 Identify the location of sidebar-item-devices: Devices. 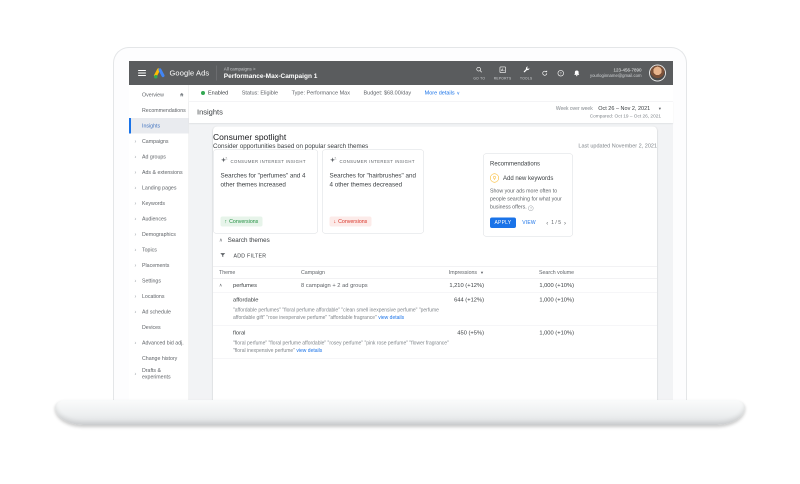
(159, 328).